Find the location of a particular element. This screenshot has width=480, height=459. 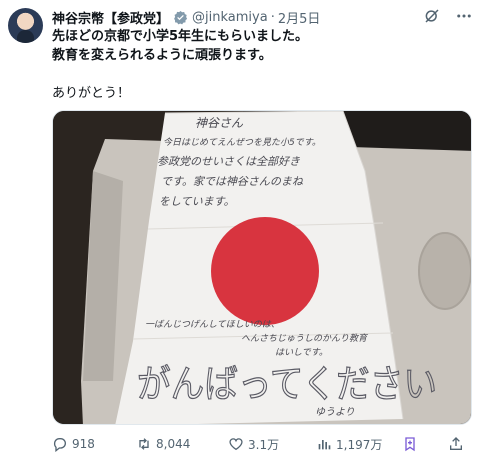

letter-line: 参政党のせいさくは全部好き is located at coordinates (228, 161).